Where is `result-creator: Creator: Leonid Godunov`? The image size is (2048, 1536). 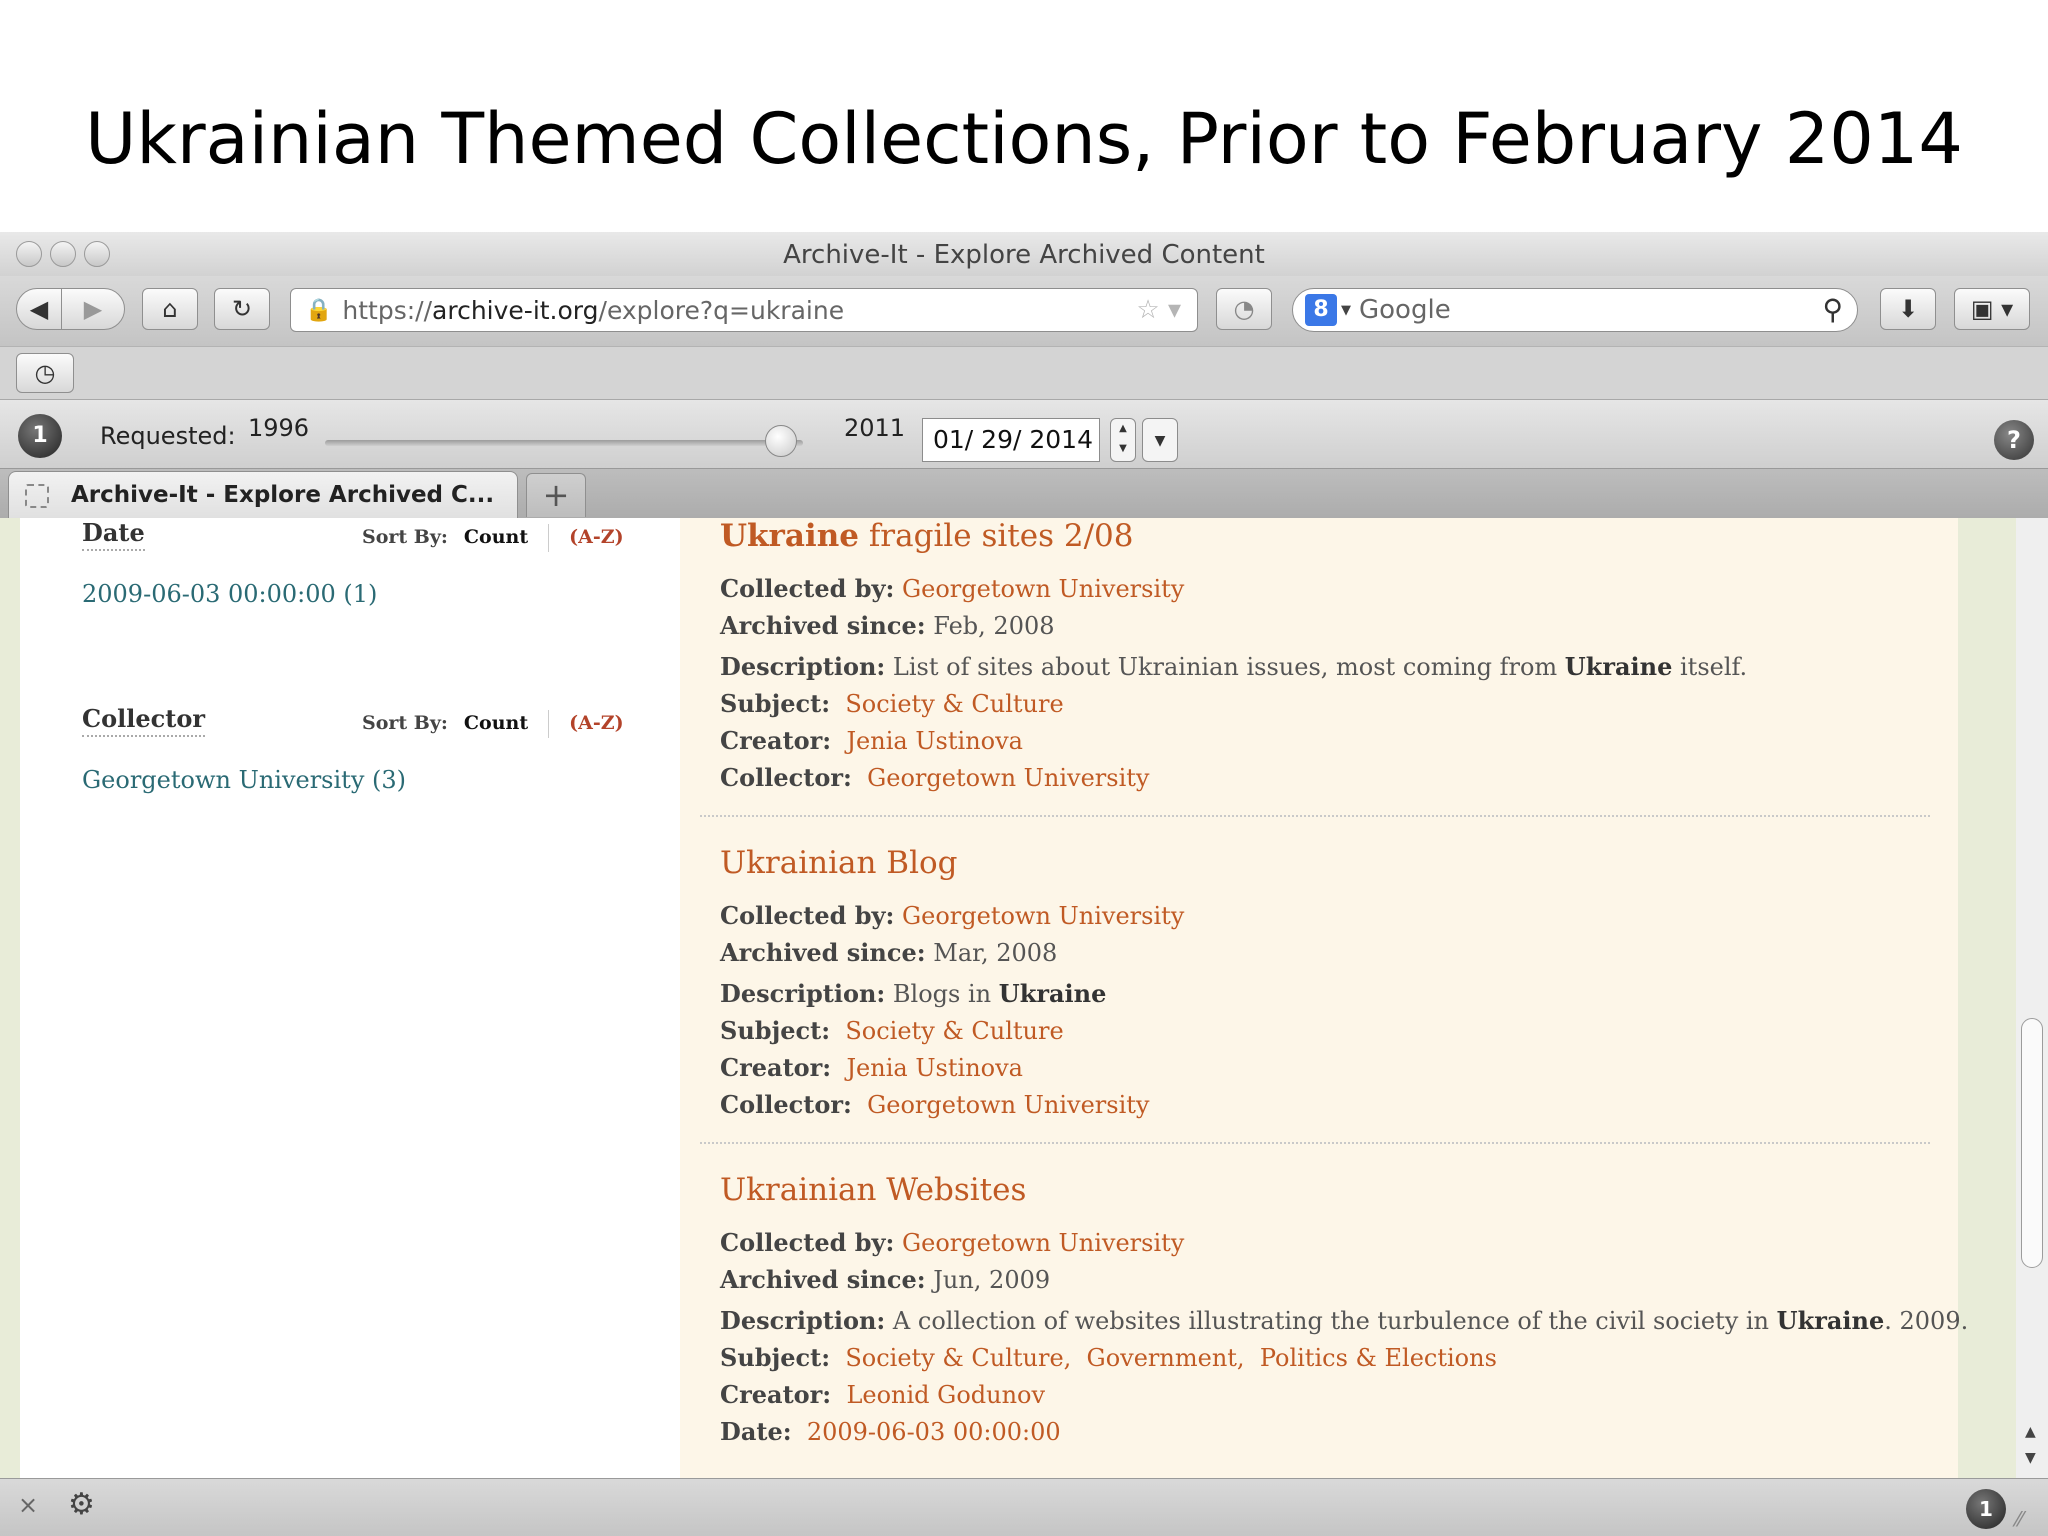
result-creator: Creator: Leonid Godunov is located at coordinates (883, 1394).